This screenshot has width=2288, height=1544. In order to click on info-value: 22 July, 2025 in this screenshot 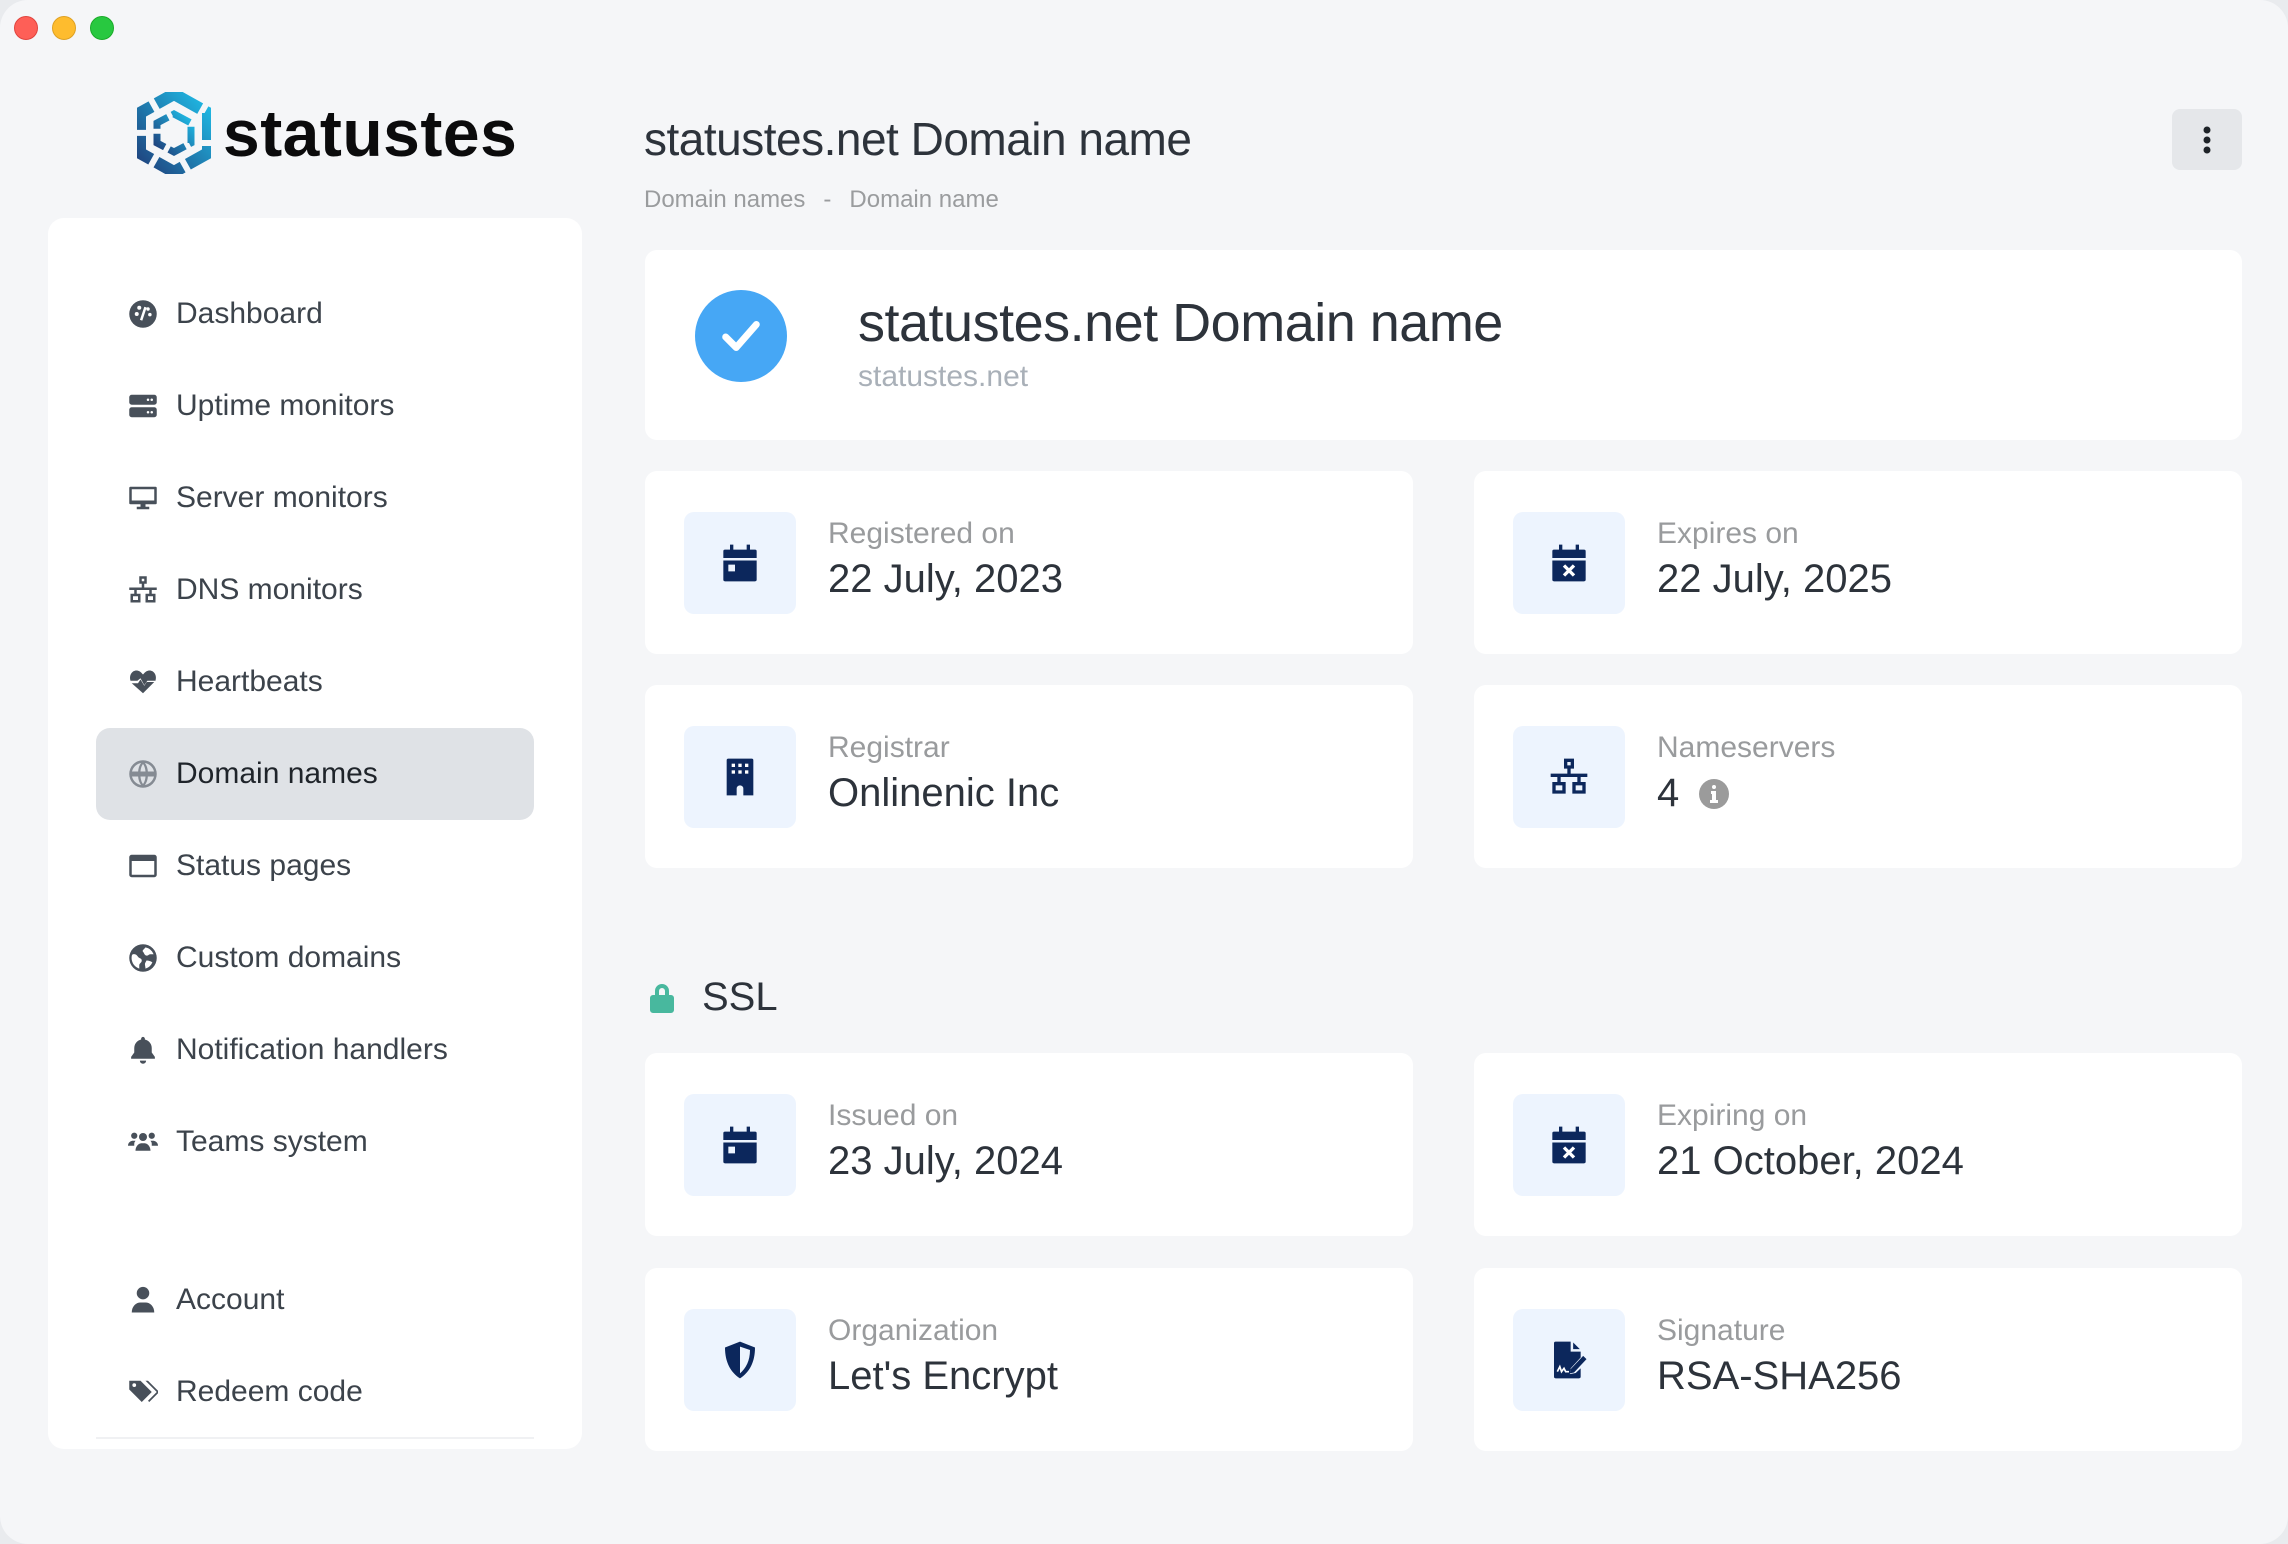, I will do `click(1774, 579)`.